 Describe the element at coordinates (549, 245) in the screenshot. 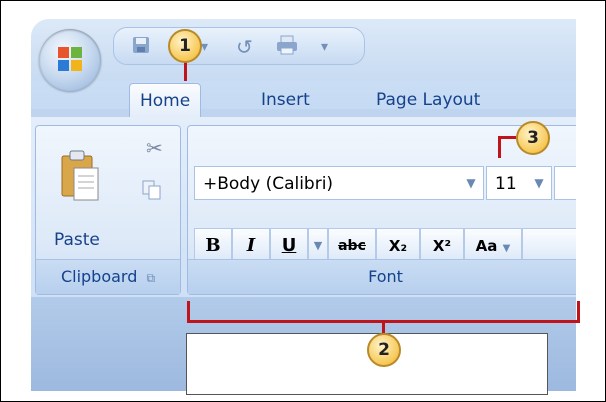

I see `more-format-button` at that location.